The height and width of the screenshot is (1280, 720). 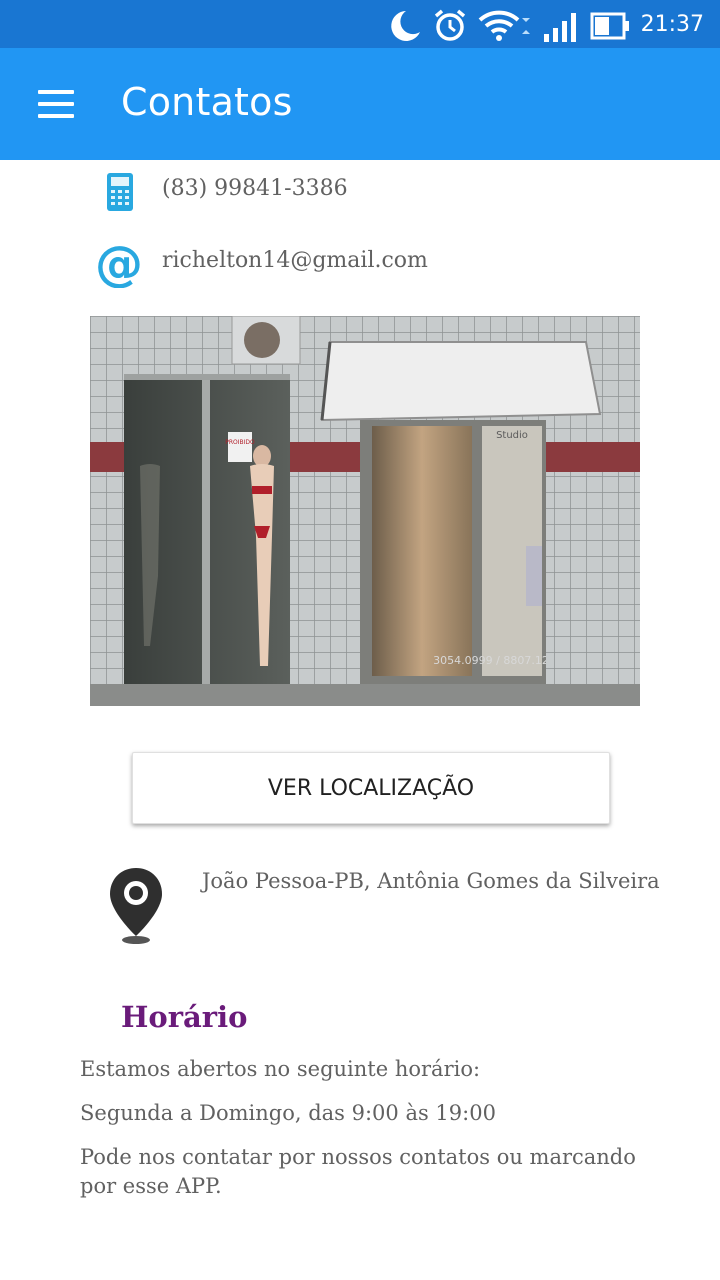 I want to click on hamburger-menu-icon, so click(x=56, y=92).